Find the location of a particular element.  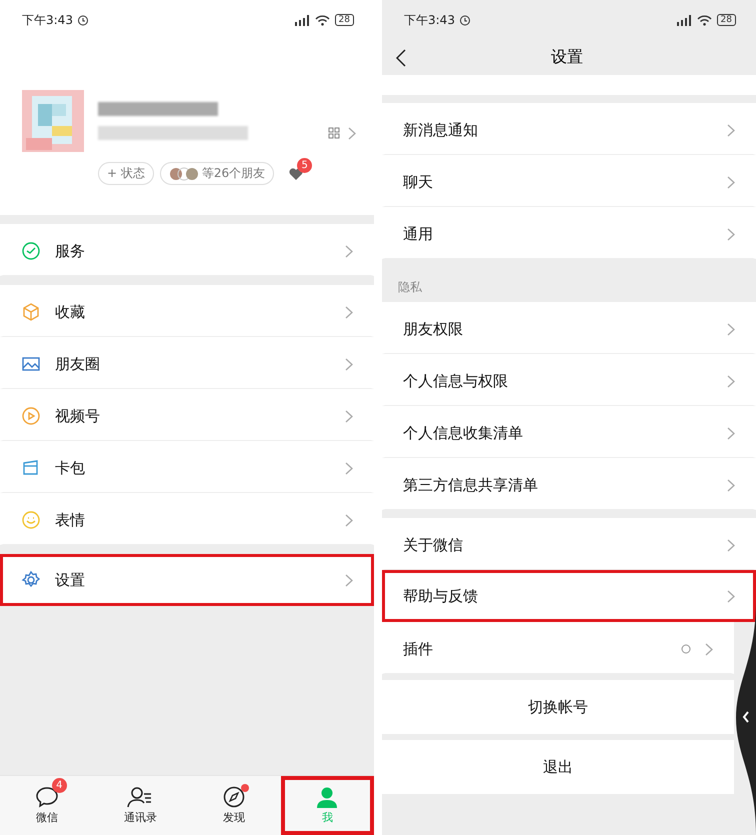

action-button: 退出 is located at coordinates (558, 767).